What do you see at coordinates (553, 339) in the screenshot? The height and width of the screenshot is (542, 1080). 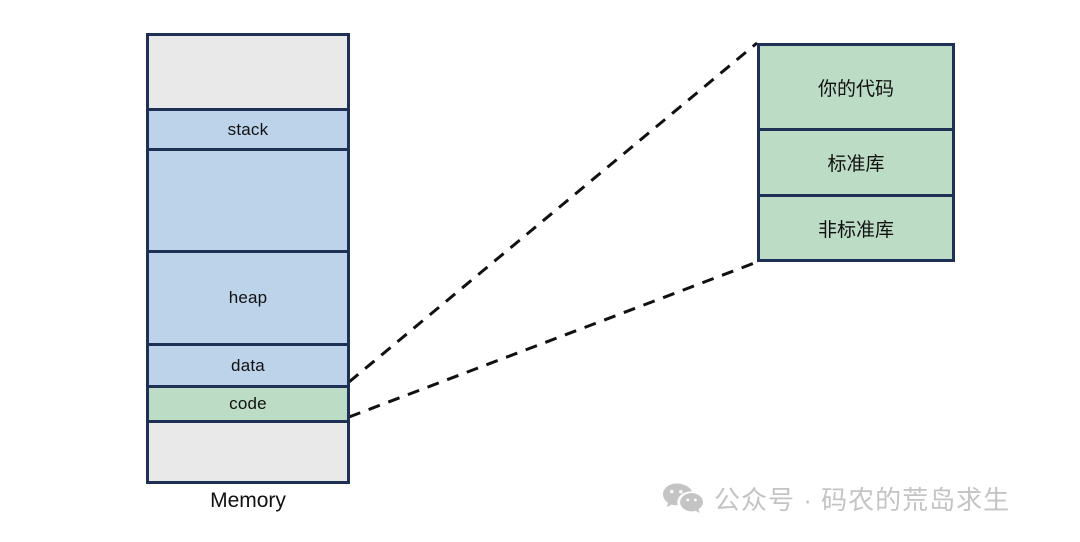 I see `connector-line-bottom` at bounding box center [553, 339].